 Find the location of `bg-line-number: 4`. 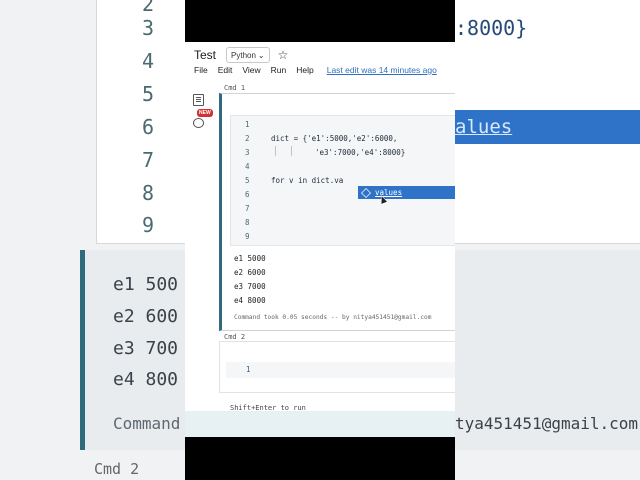

bg-line-number: 4 is located at coordinates (148, 61).